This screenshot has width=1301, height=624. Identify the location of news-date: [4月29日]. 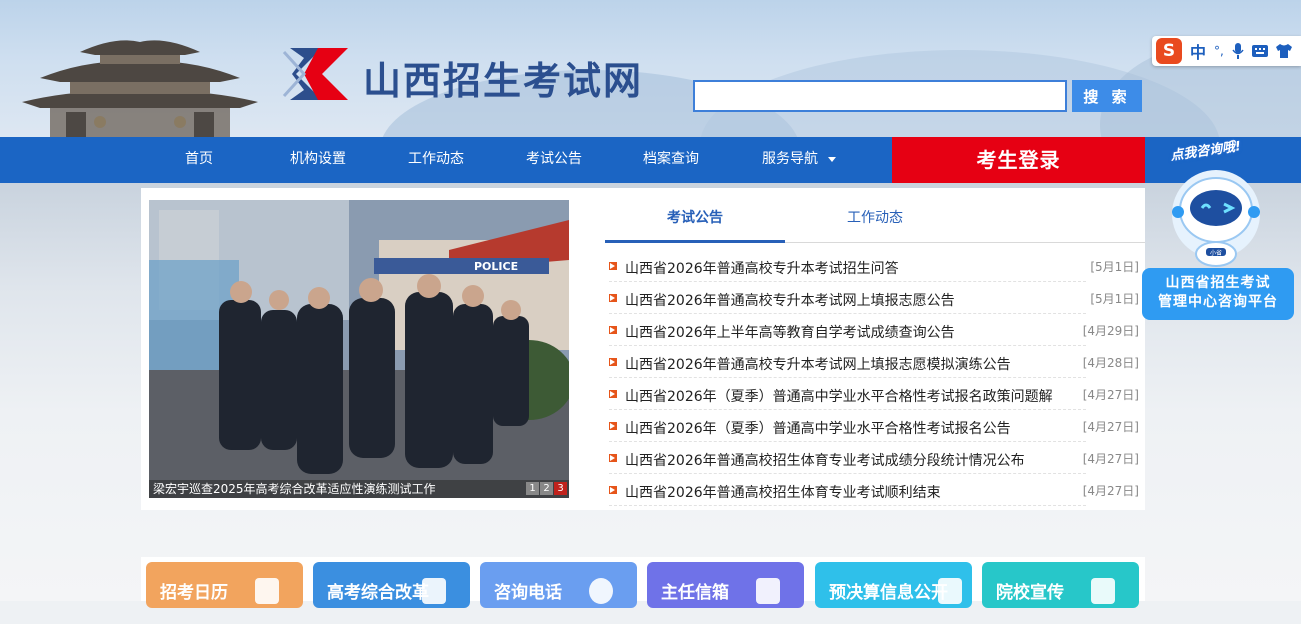
(1110, 331).